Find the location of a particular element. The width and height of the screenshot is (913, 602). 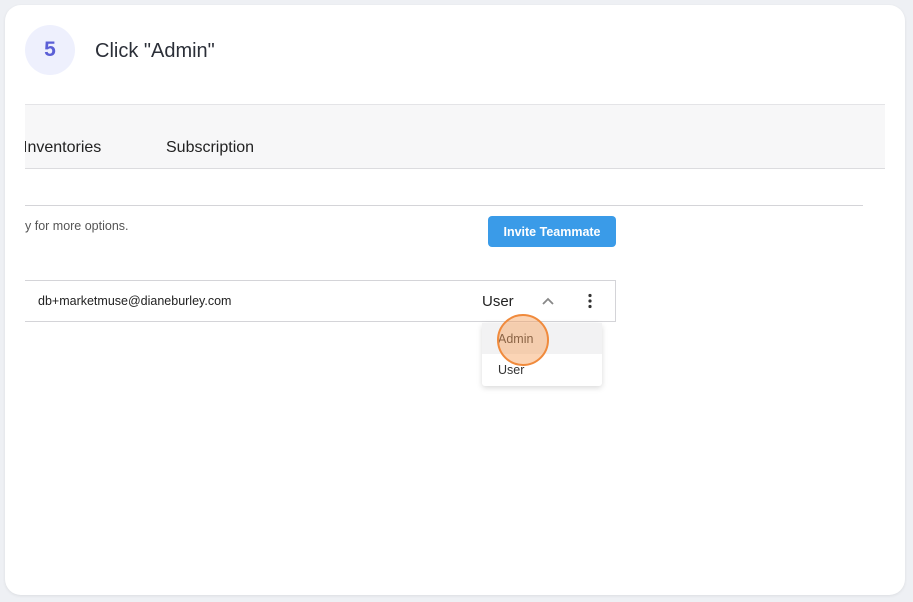

more-vertical-icon is located at coordinates (590, 301).